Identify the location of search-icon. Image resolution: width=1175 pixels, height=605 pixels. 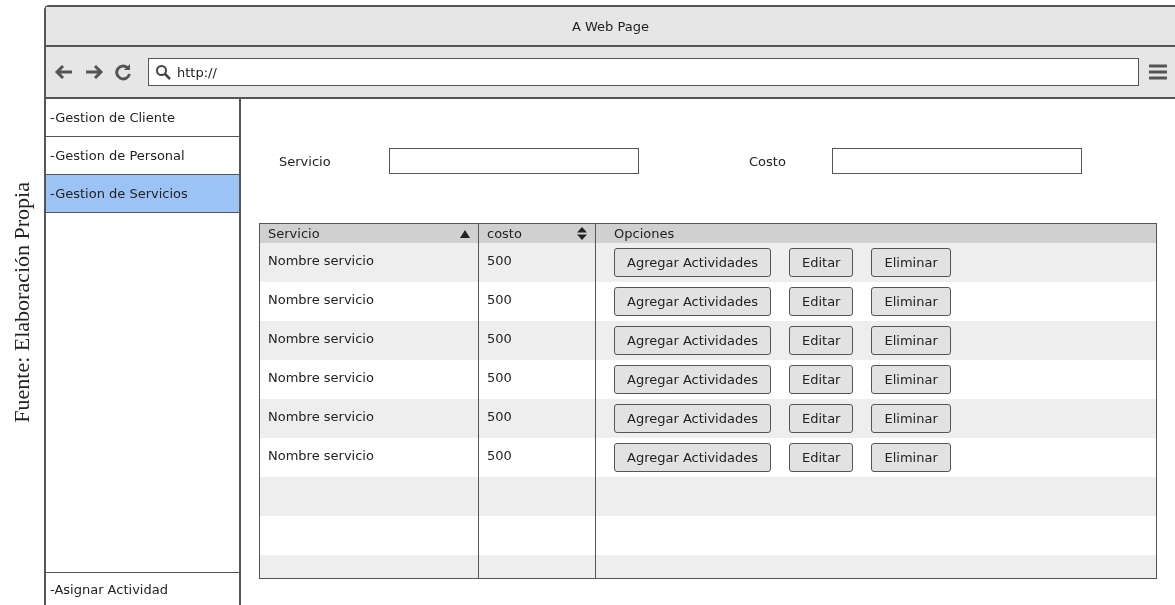
(163, 72).